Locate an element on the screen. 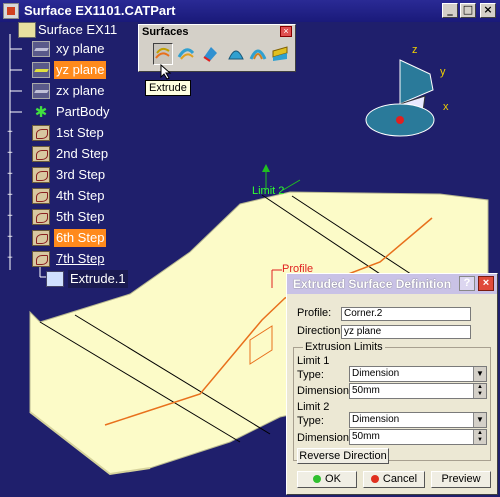 This screenshot has width=500, height=497. ok-button: OK is located at coordinates (327, 479).